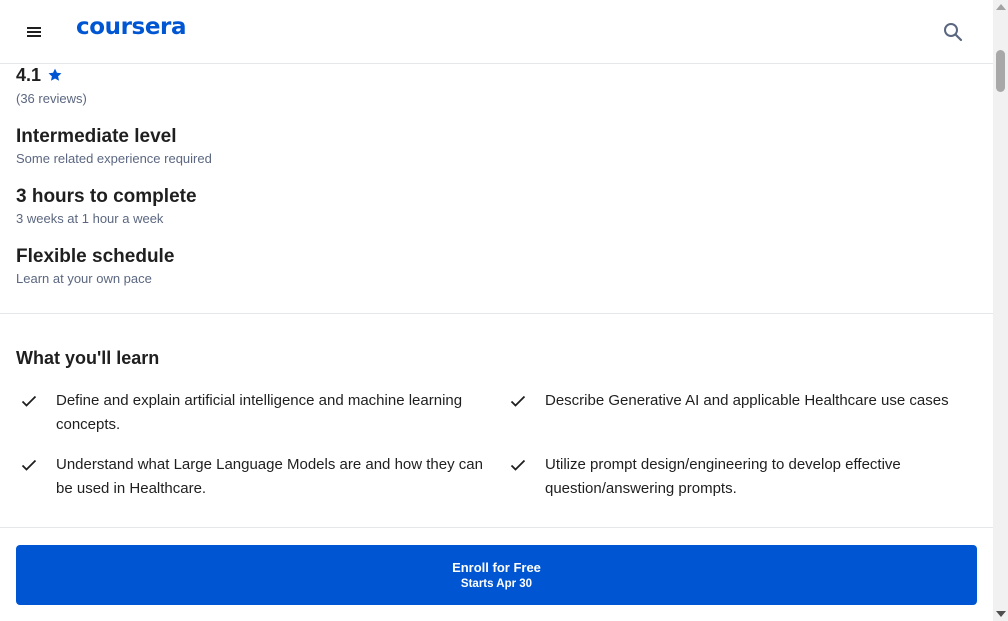 The image size is (1008, 621). What do you see at coordinates (55, 74) in the screenshot?
I see `star-icon` at bounding box center [55, 74].